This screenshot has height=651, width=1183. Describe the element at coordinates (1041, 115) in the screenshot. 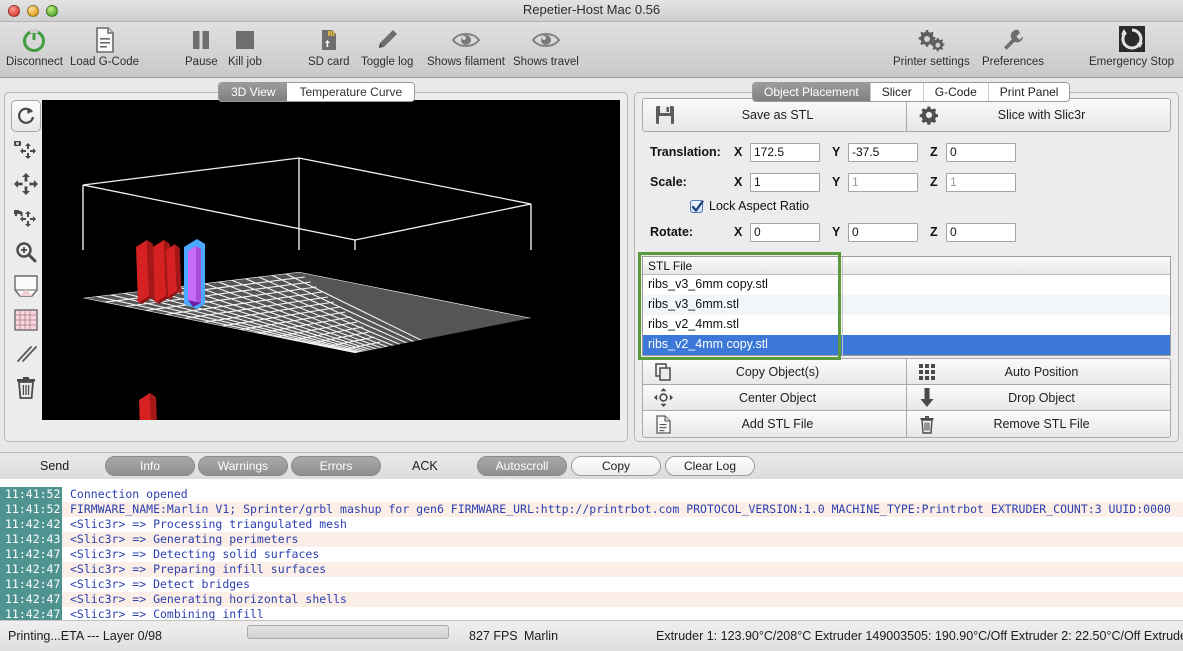

I see `slice-with-slic3r-label: Slice with Slic3r` at that location.